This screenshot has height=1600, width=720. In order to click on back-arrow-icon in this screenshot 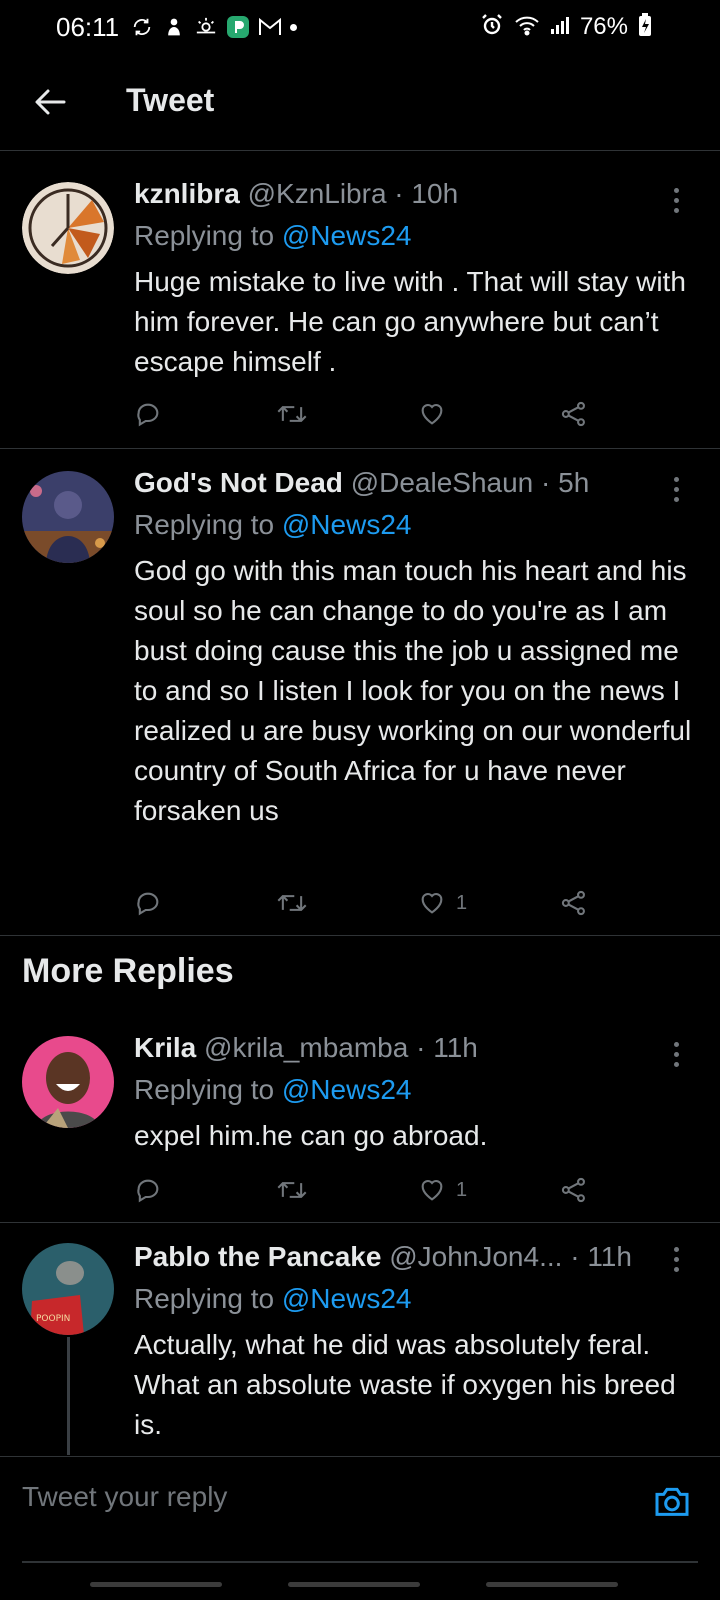, I will do `click(50, 102)`.